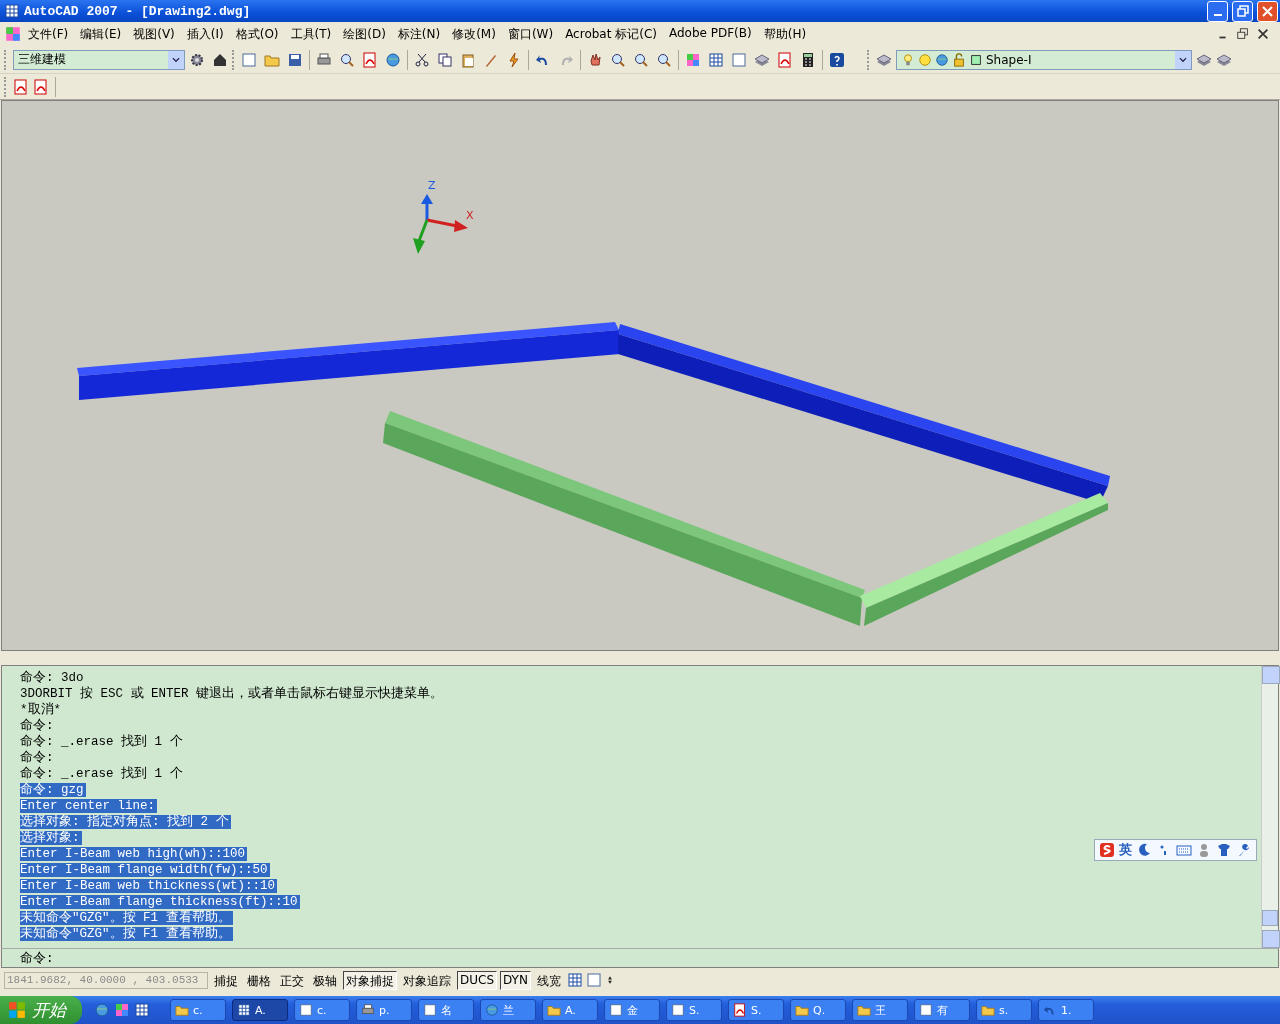 The image size is (1280, 1024). Describe the element at coordinates (419, 34) in the screenshot. I see `menu-item: 标注(N)` at that location.